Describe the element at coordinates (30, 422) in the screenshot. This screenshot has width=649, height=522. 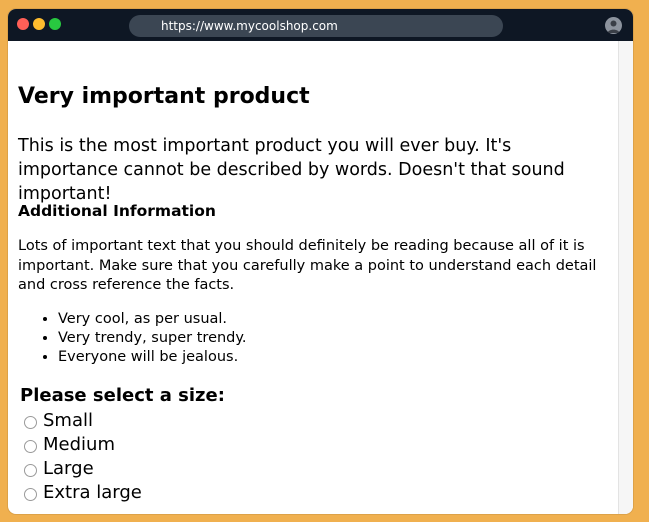
I see `size-small-radio` at that location.